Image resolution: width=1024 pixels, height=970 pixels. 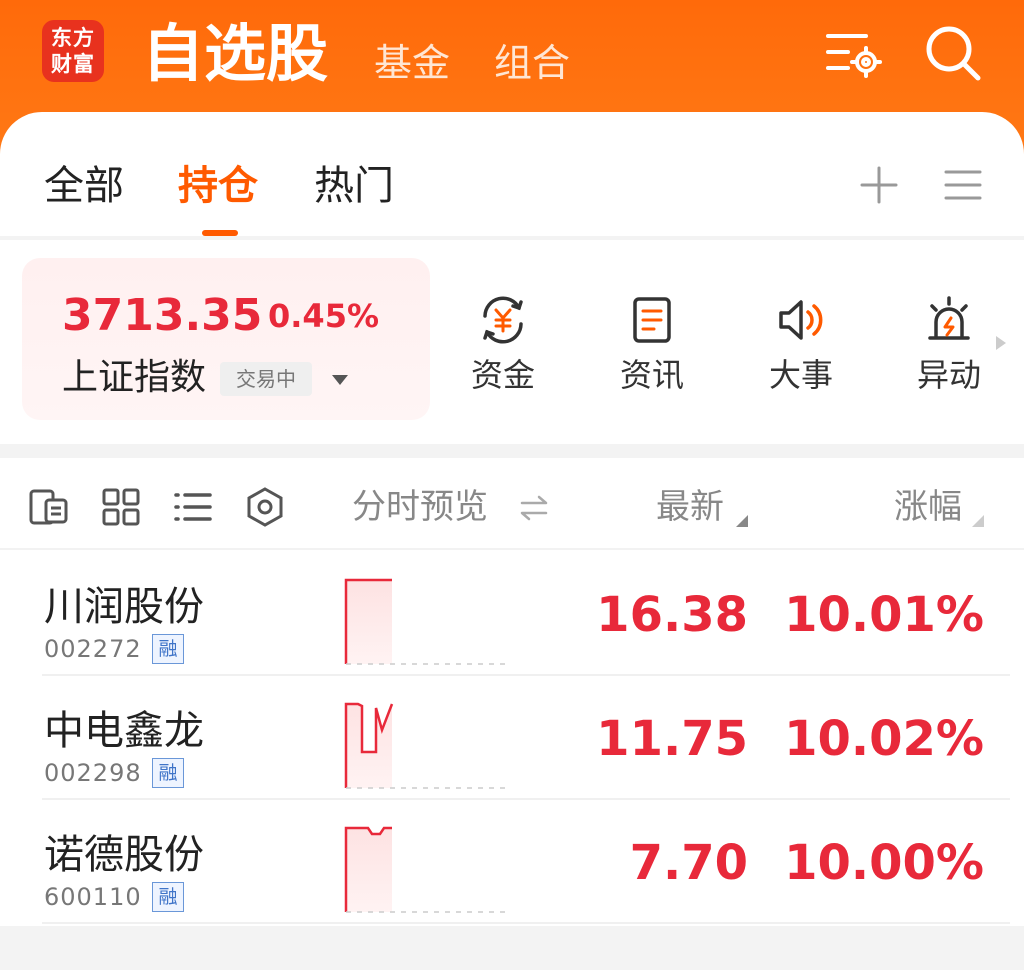 I want to click on app-logo: 东方 财富, so click(x=73, y=51).